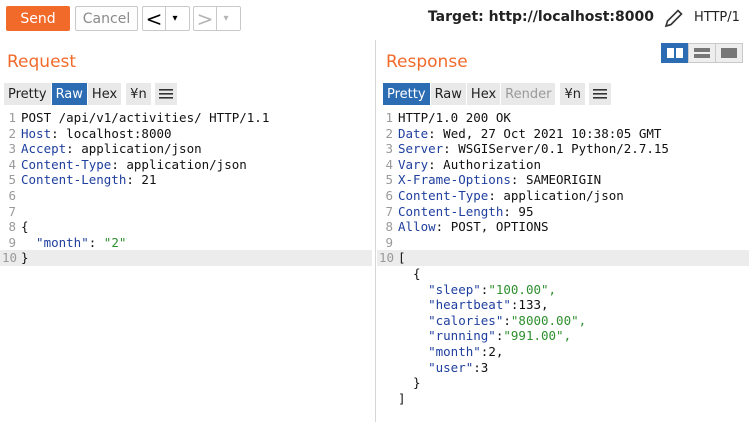 This screenshot has width=750, height=422. I want to click on response-code-line: [, so click(402, 258).